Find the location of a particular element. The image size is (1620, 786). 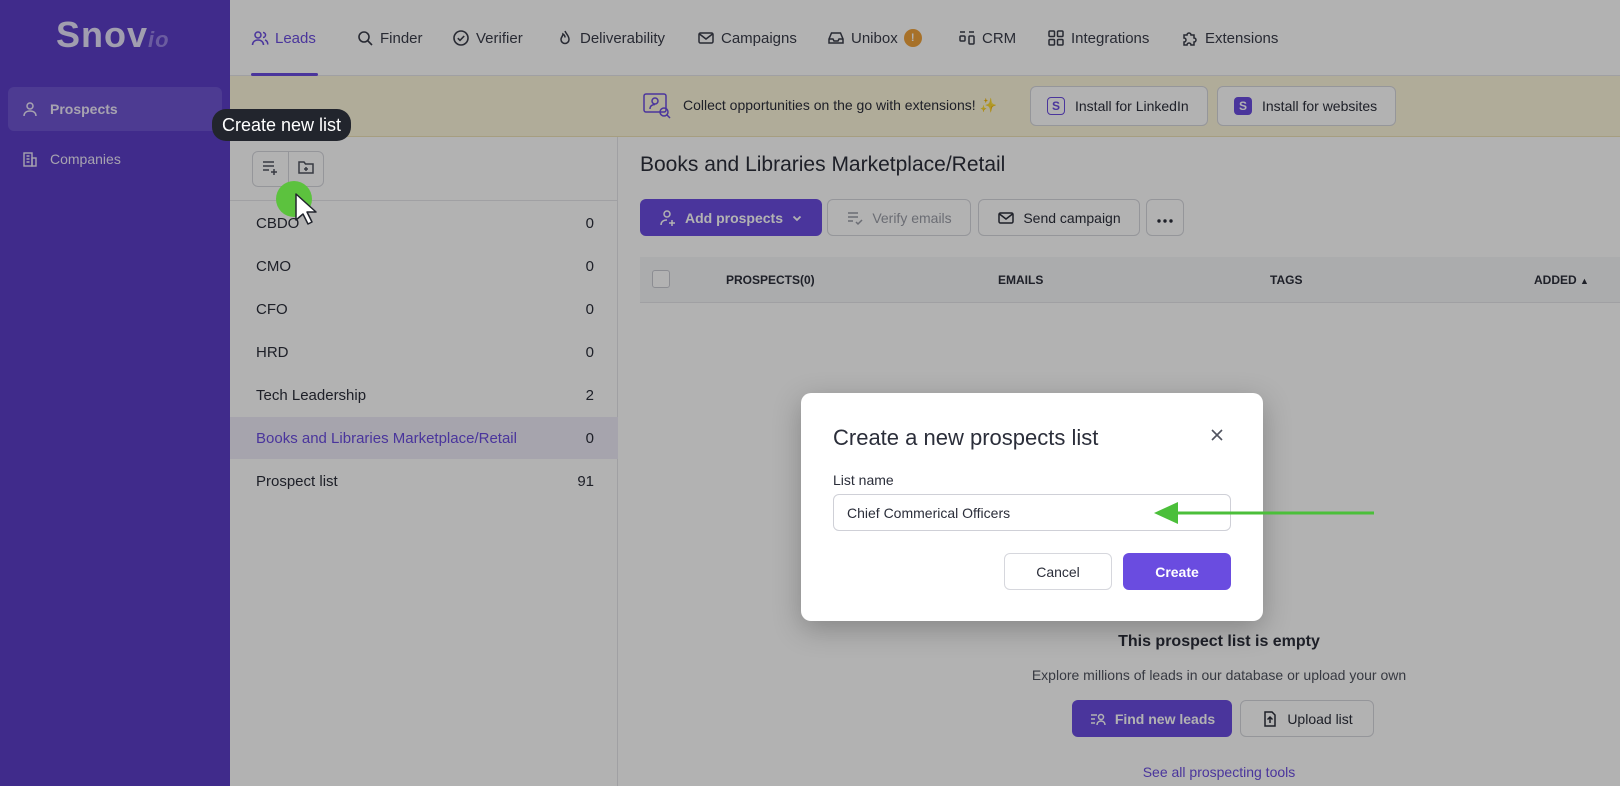

close-button is located at coordinates (1217, 437).